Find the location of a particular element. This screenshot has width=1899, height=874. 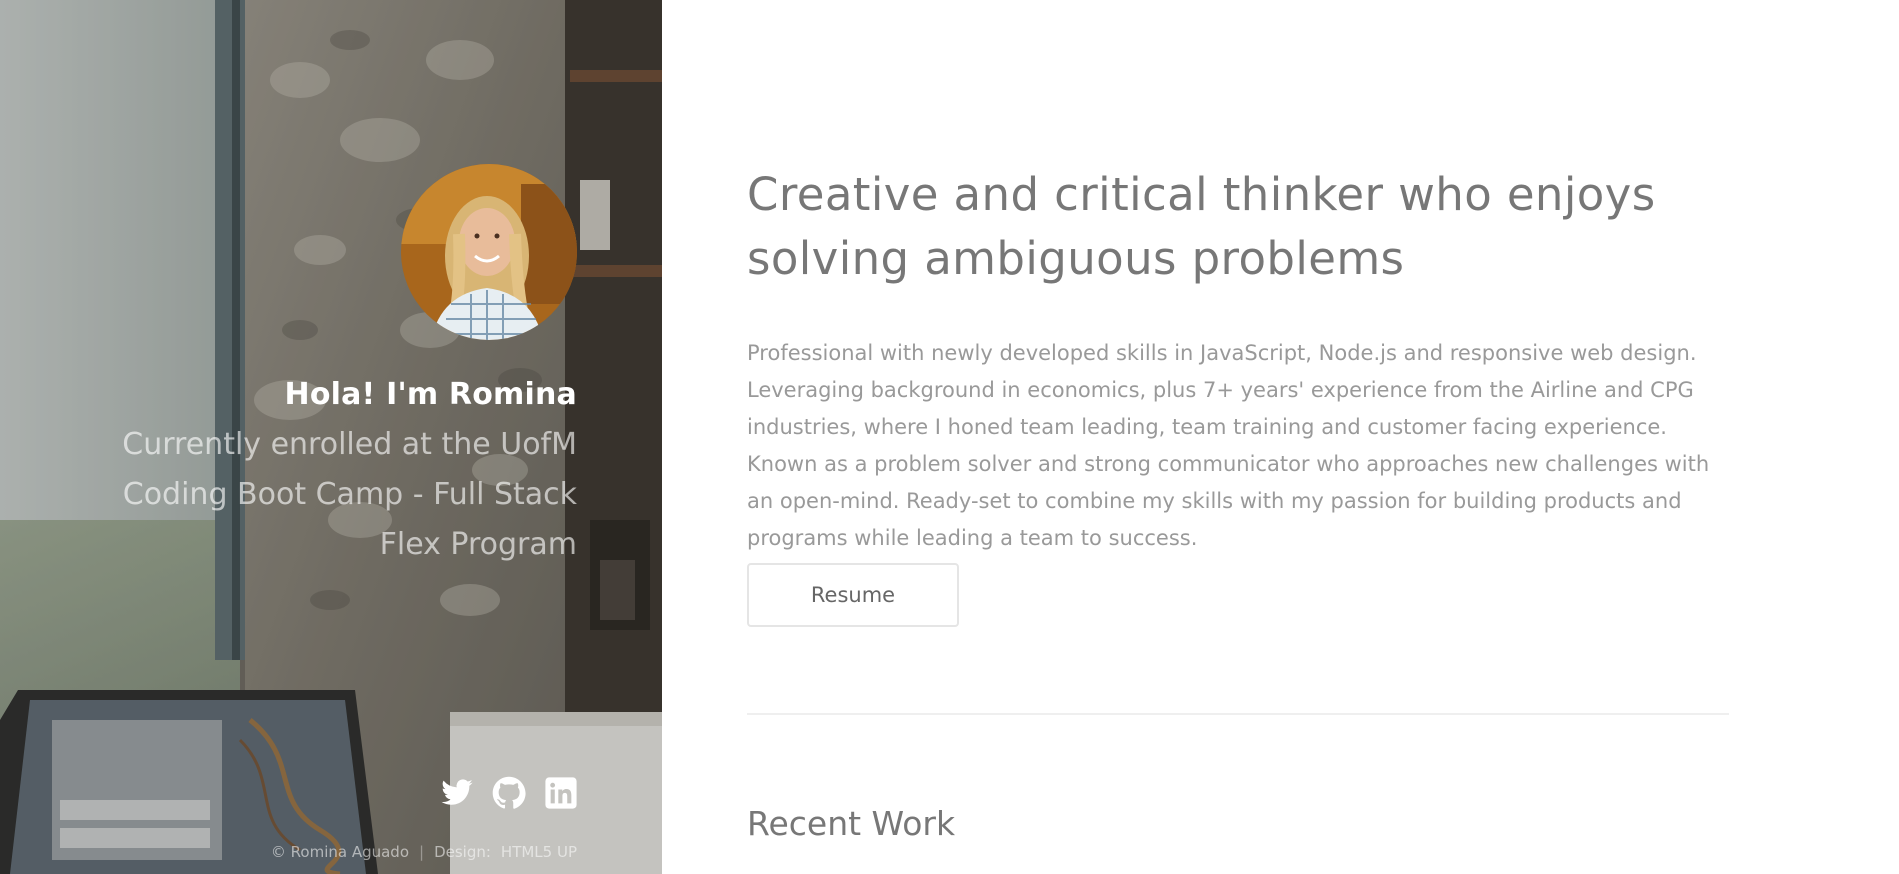

avatar is located at coordinates (489, 252).